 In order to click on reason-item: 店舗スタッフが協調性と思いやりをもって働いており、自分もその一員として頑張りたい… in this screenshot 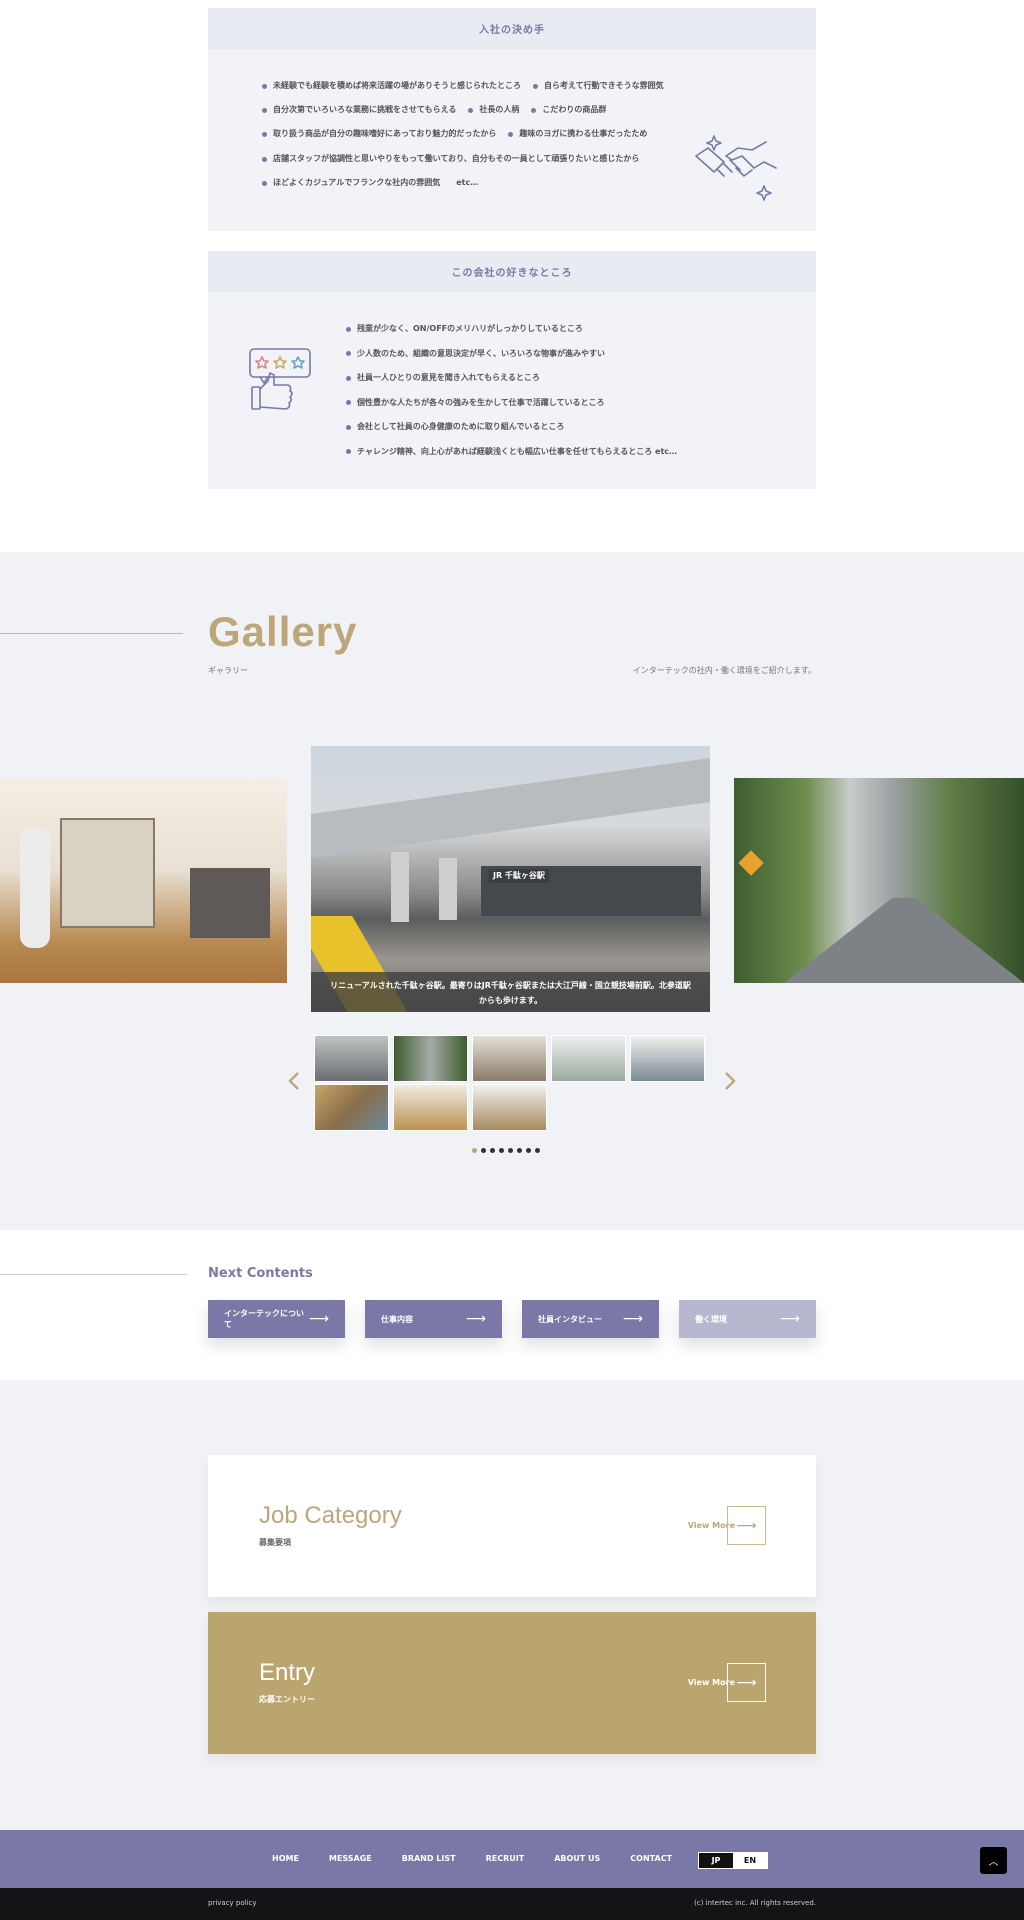, I will do `click(450, 159)`.